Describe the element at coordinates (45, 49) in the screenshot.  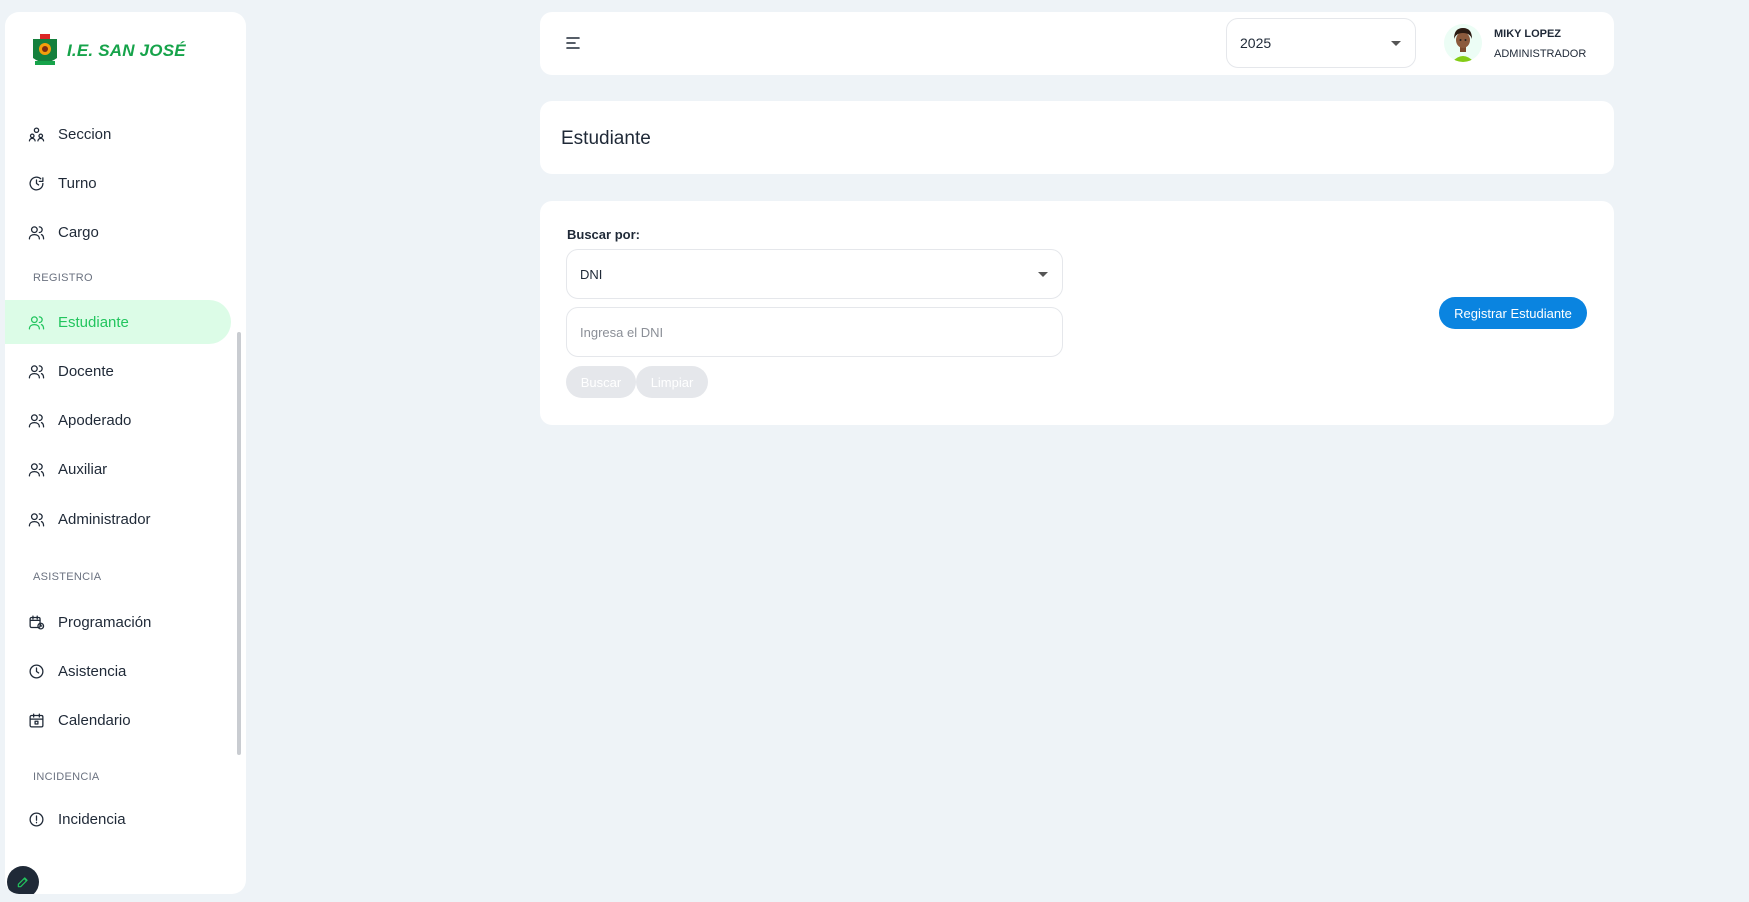
I see `school-crest-icon` at that location.